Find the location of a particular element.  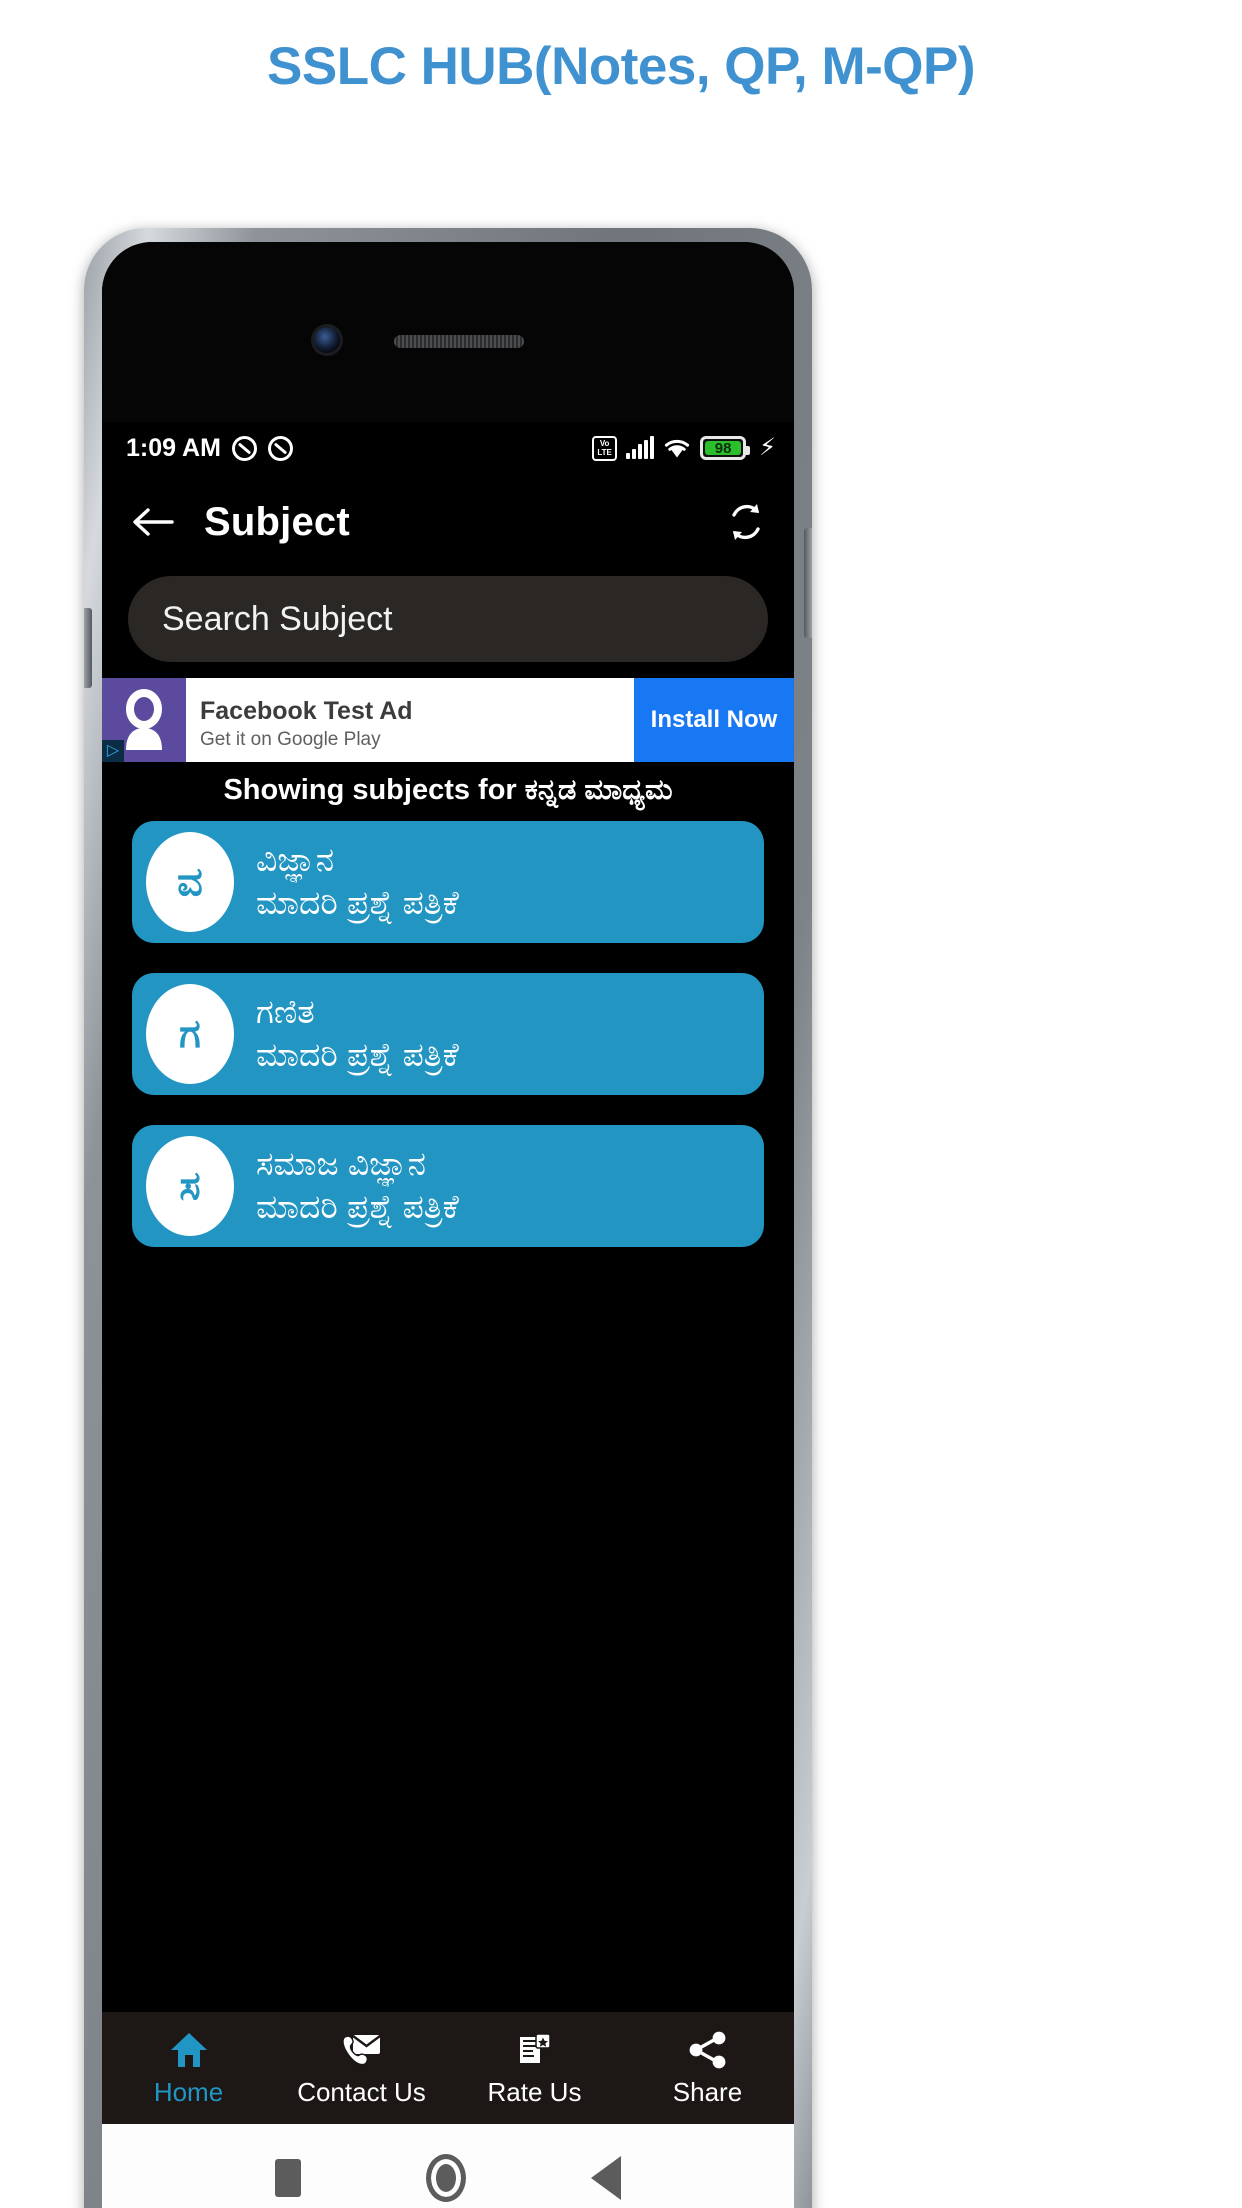

battery-level-label: 98 is located at coordinates (723, 448).